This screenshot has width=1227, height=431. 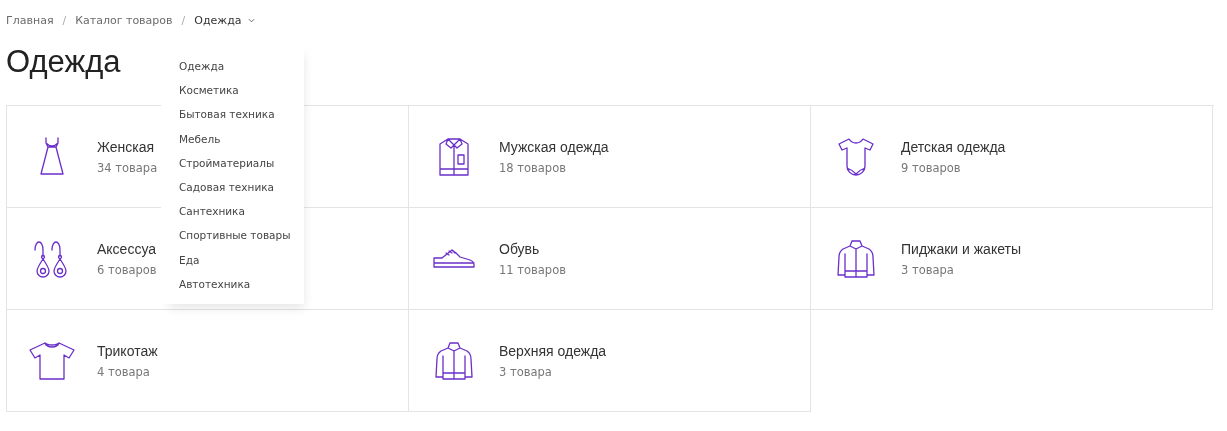 What do you see at coordinates (241, 191) in the screenshot?
I see `menu-item: Садовая техника` at bounding box center [241, 191].